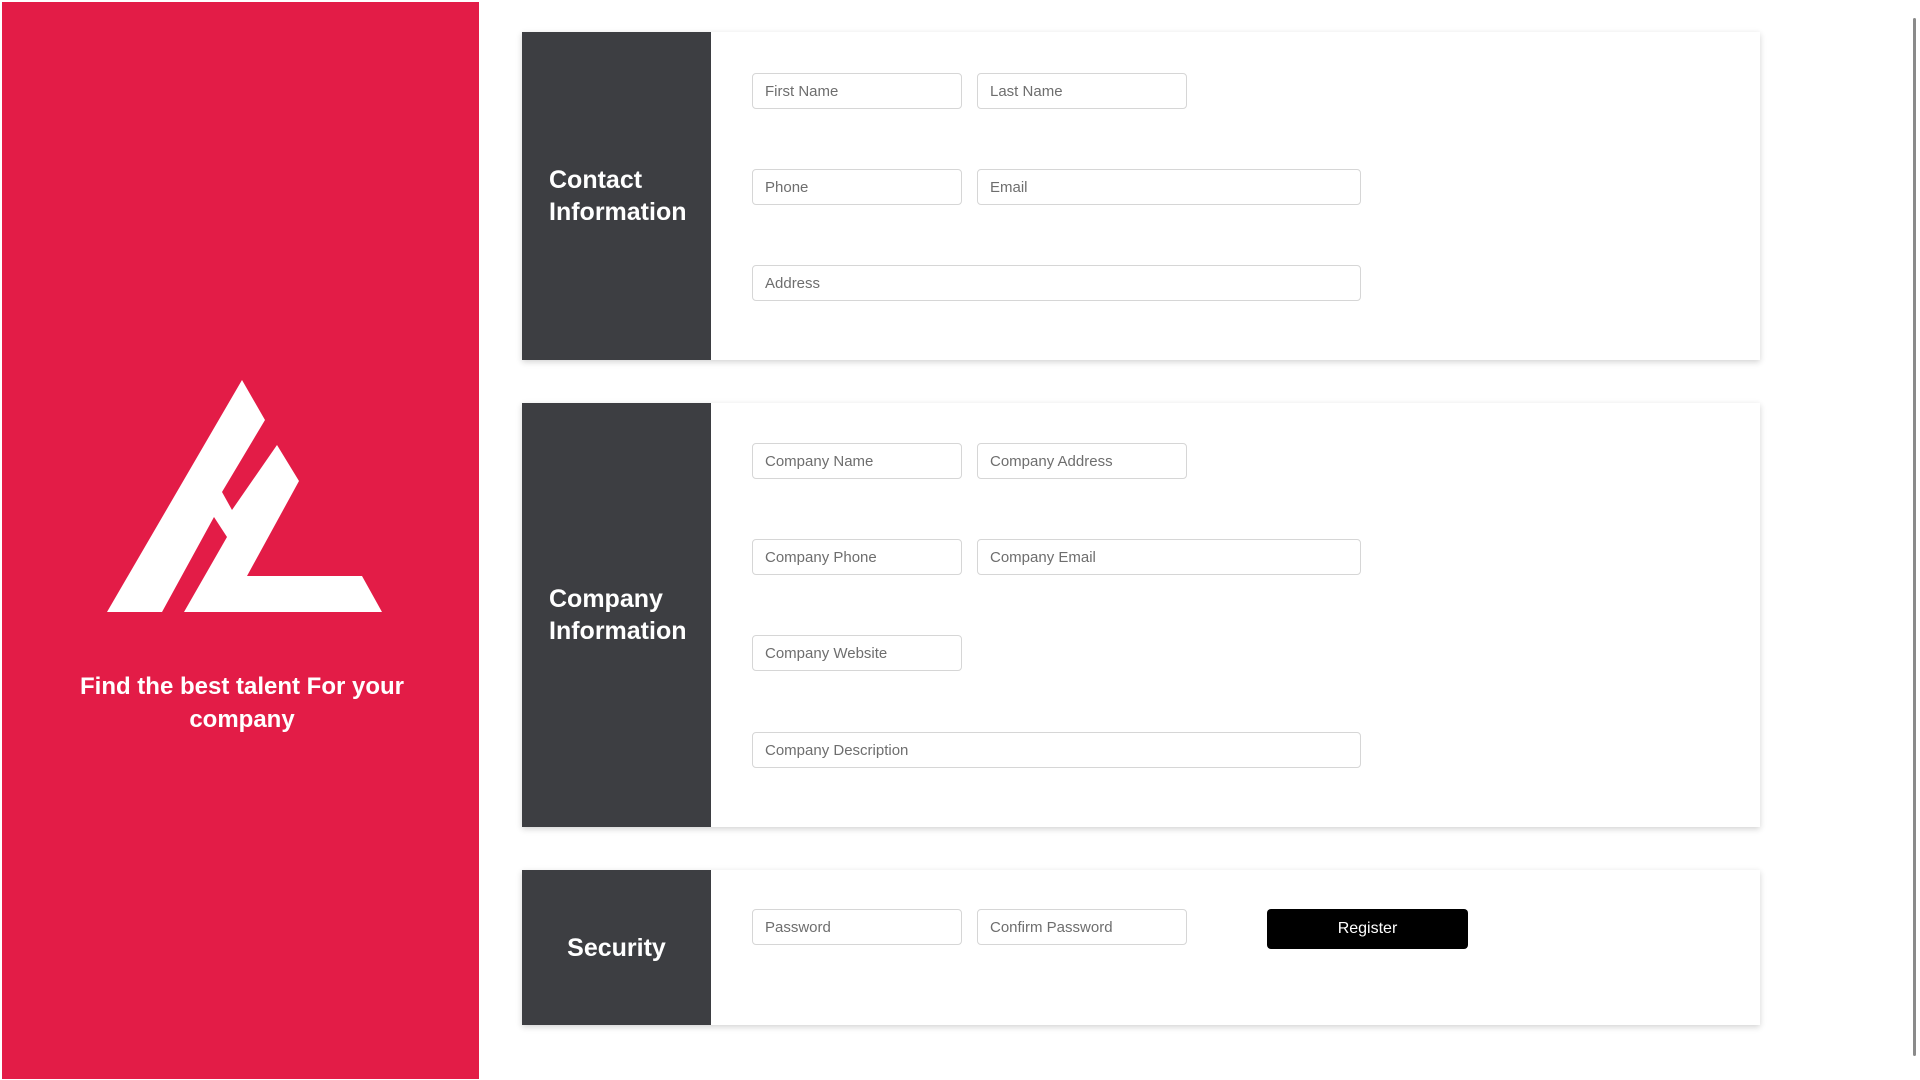 The image size is (1920, 1080). I want to click on brand-tagline: Find the best talent For your company, so click(241, 703).